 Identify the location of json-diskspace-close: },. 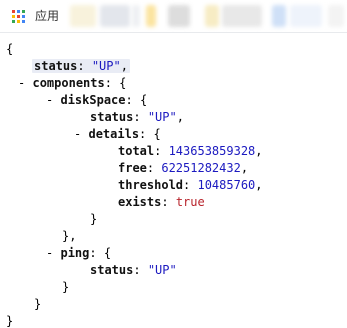
(69, 236).